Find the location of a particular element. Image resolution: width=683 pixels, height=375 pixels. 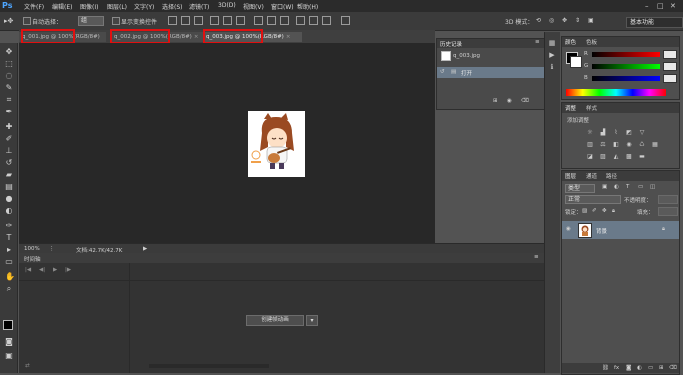

hue-saturation-icon: ▥ is located at coordinates (590, 144).